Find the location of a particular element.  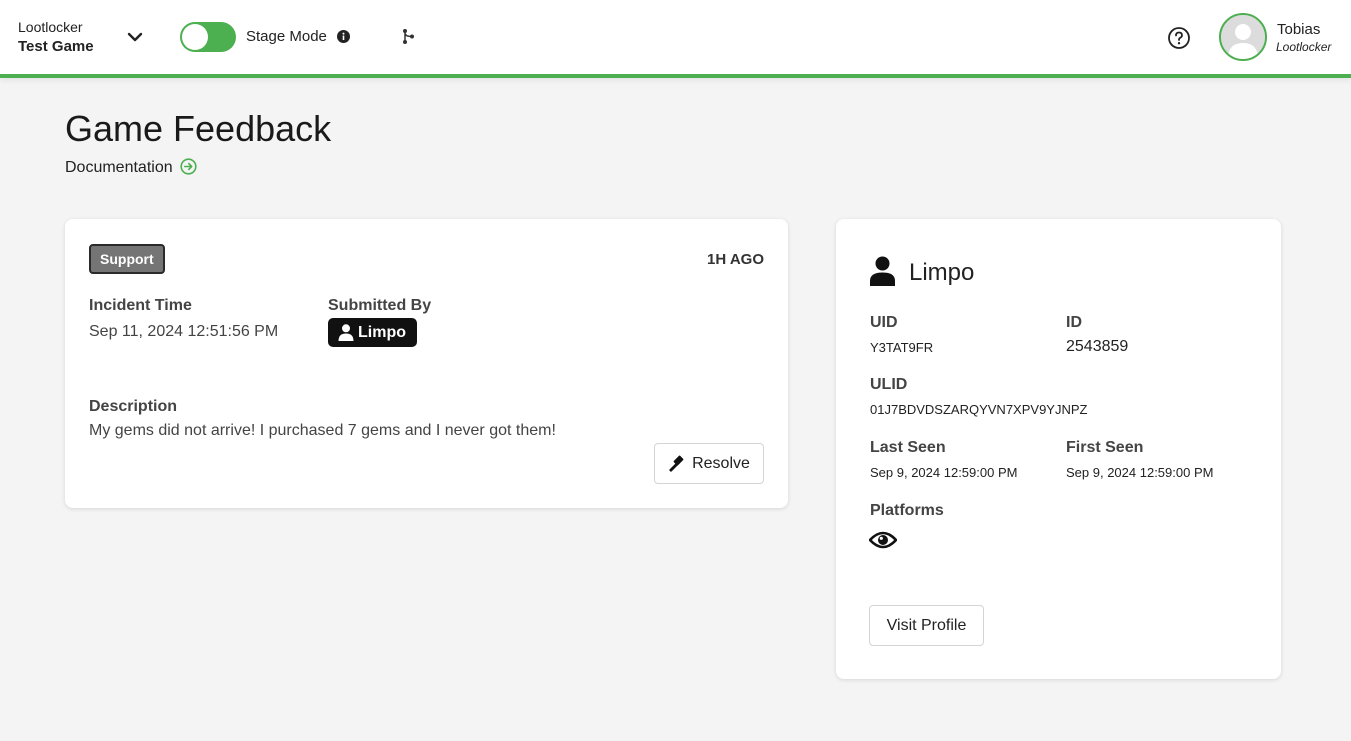

page-title: Game Feedback is located at coordinates (198, 128).